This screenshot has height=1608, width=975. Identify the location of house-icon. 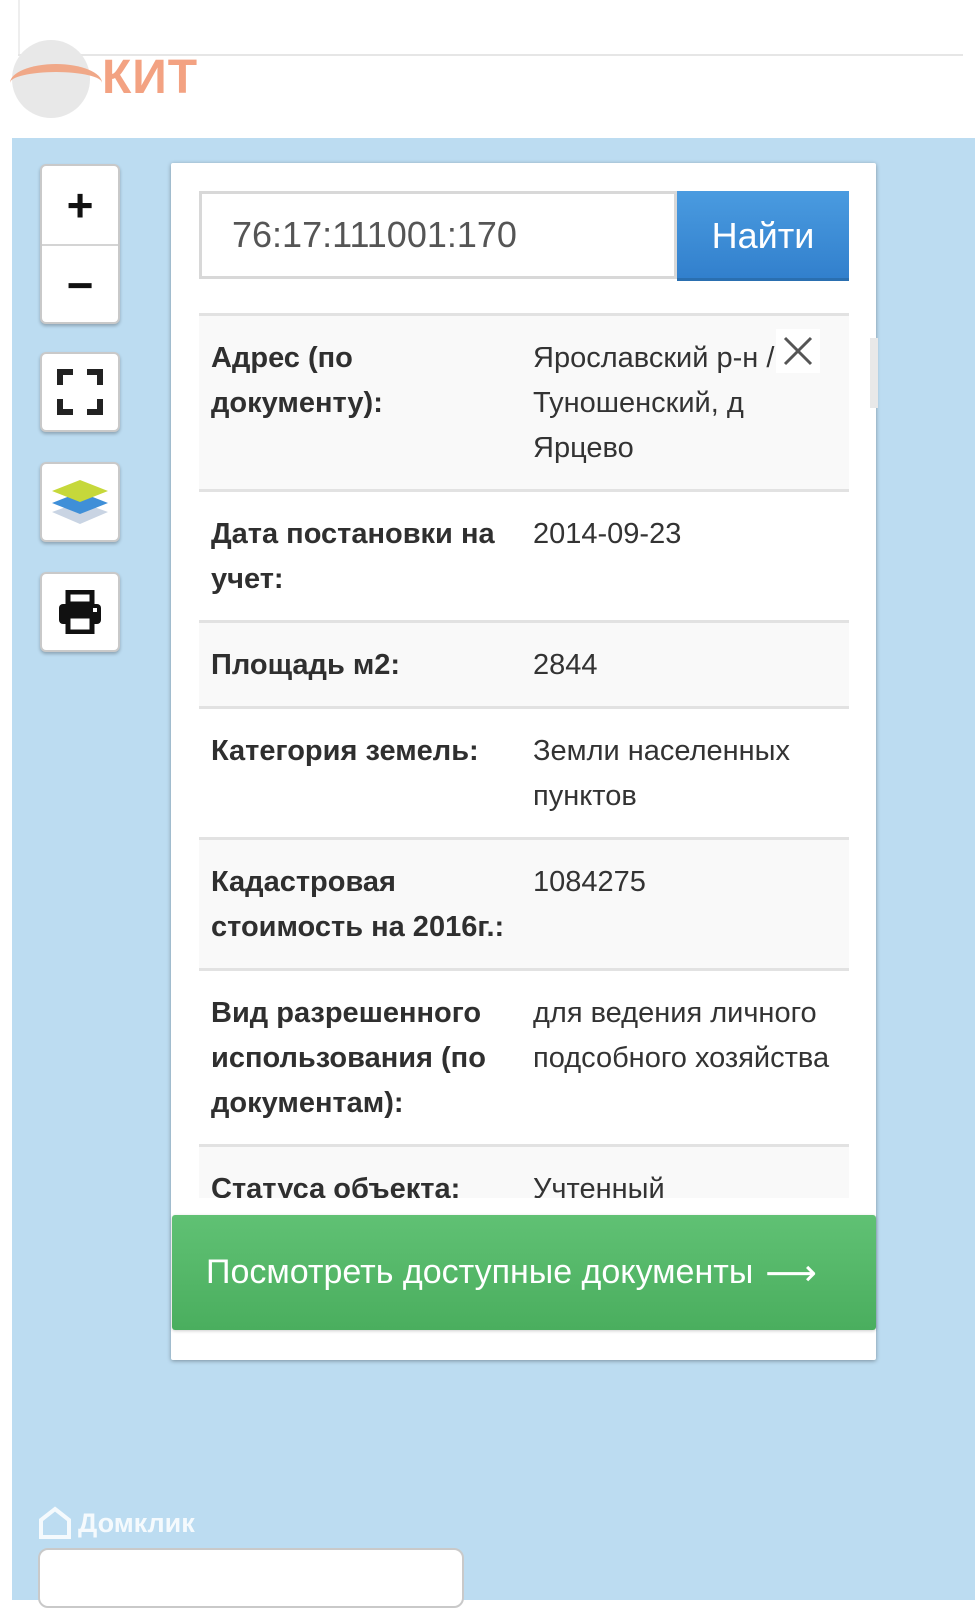
(55, 1522).